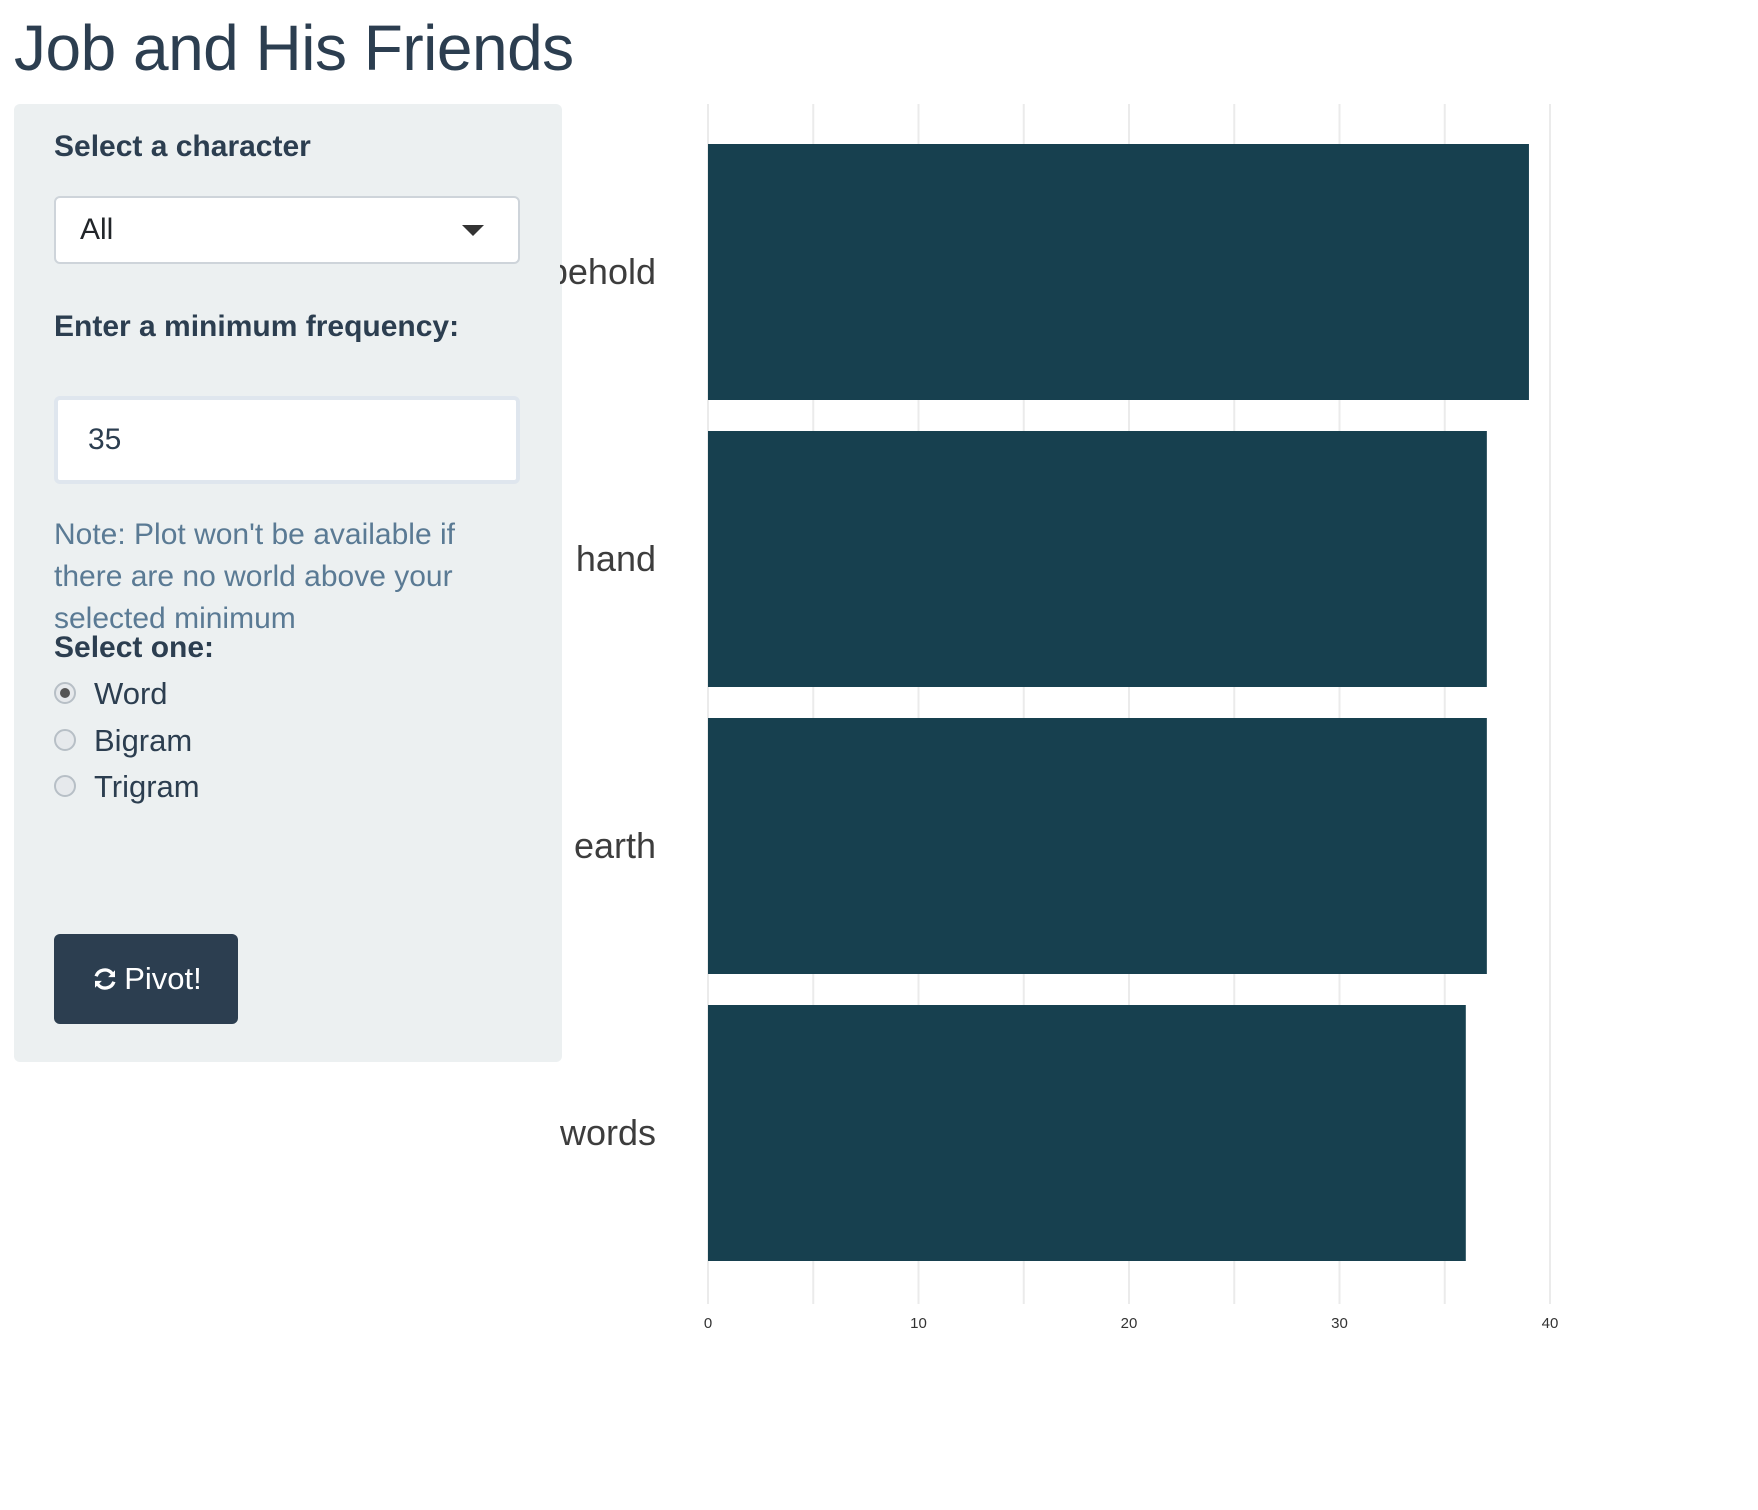  I want to click on bar-hand, so click(1097, 559).